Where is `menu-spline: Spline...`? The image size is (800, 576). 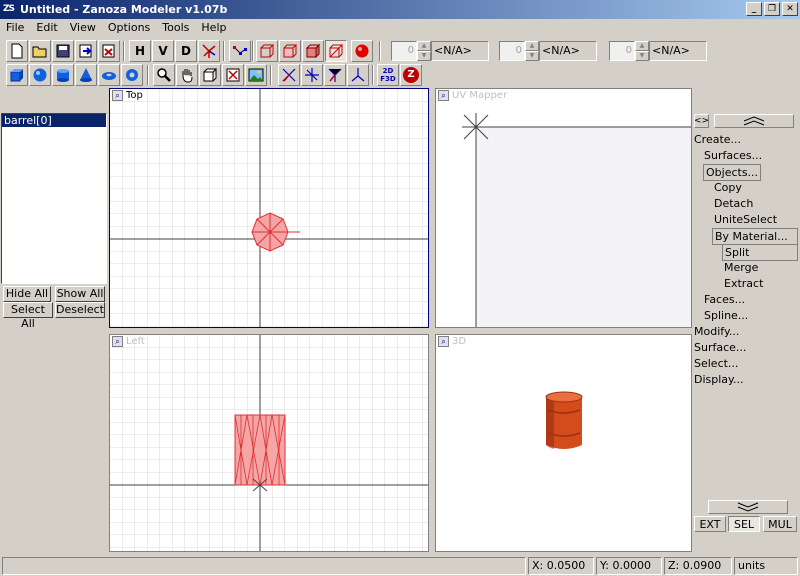
menu-spline: Spline... is located at coordinates (726, 315).